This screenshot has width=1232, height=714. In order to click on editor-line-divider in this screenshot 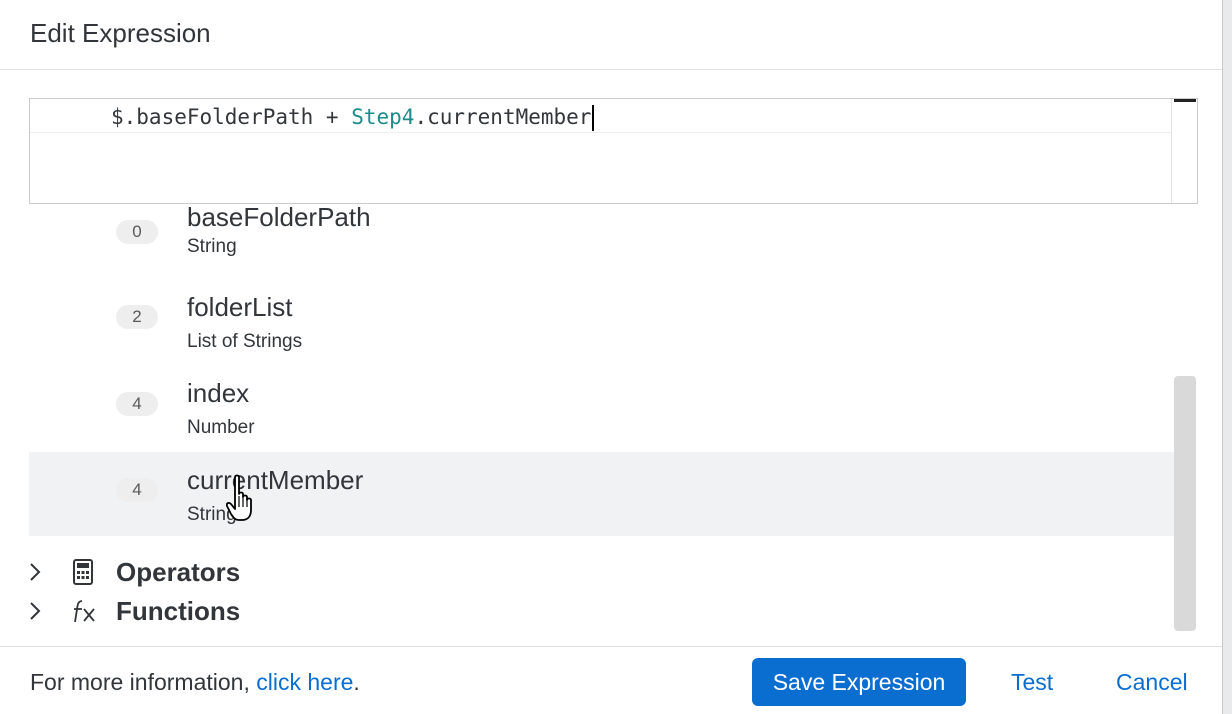, I will do `click(601, 132)`.